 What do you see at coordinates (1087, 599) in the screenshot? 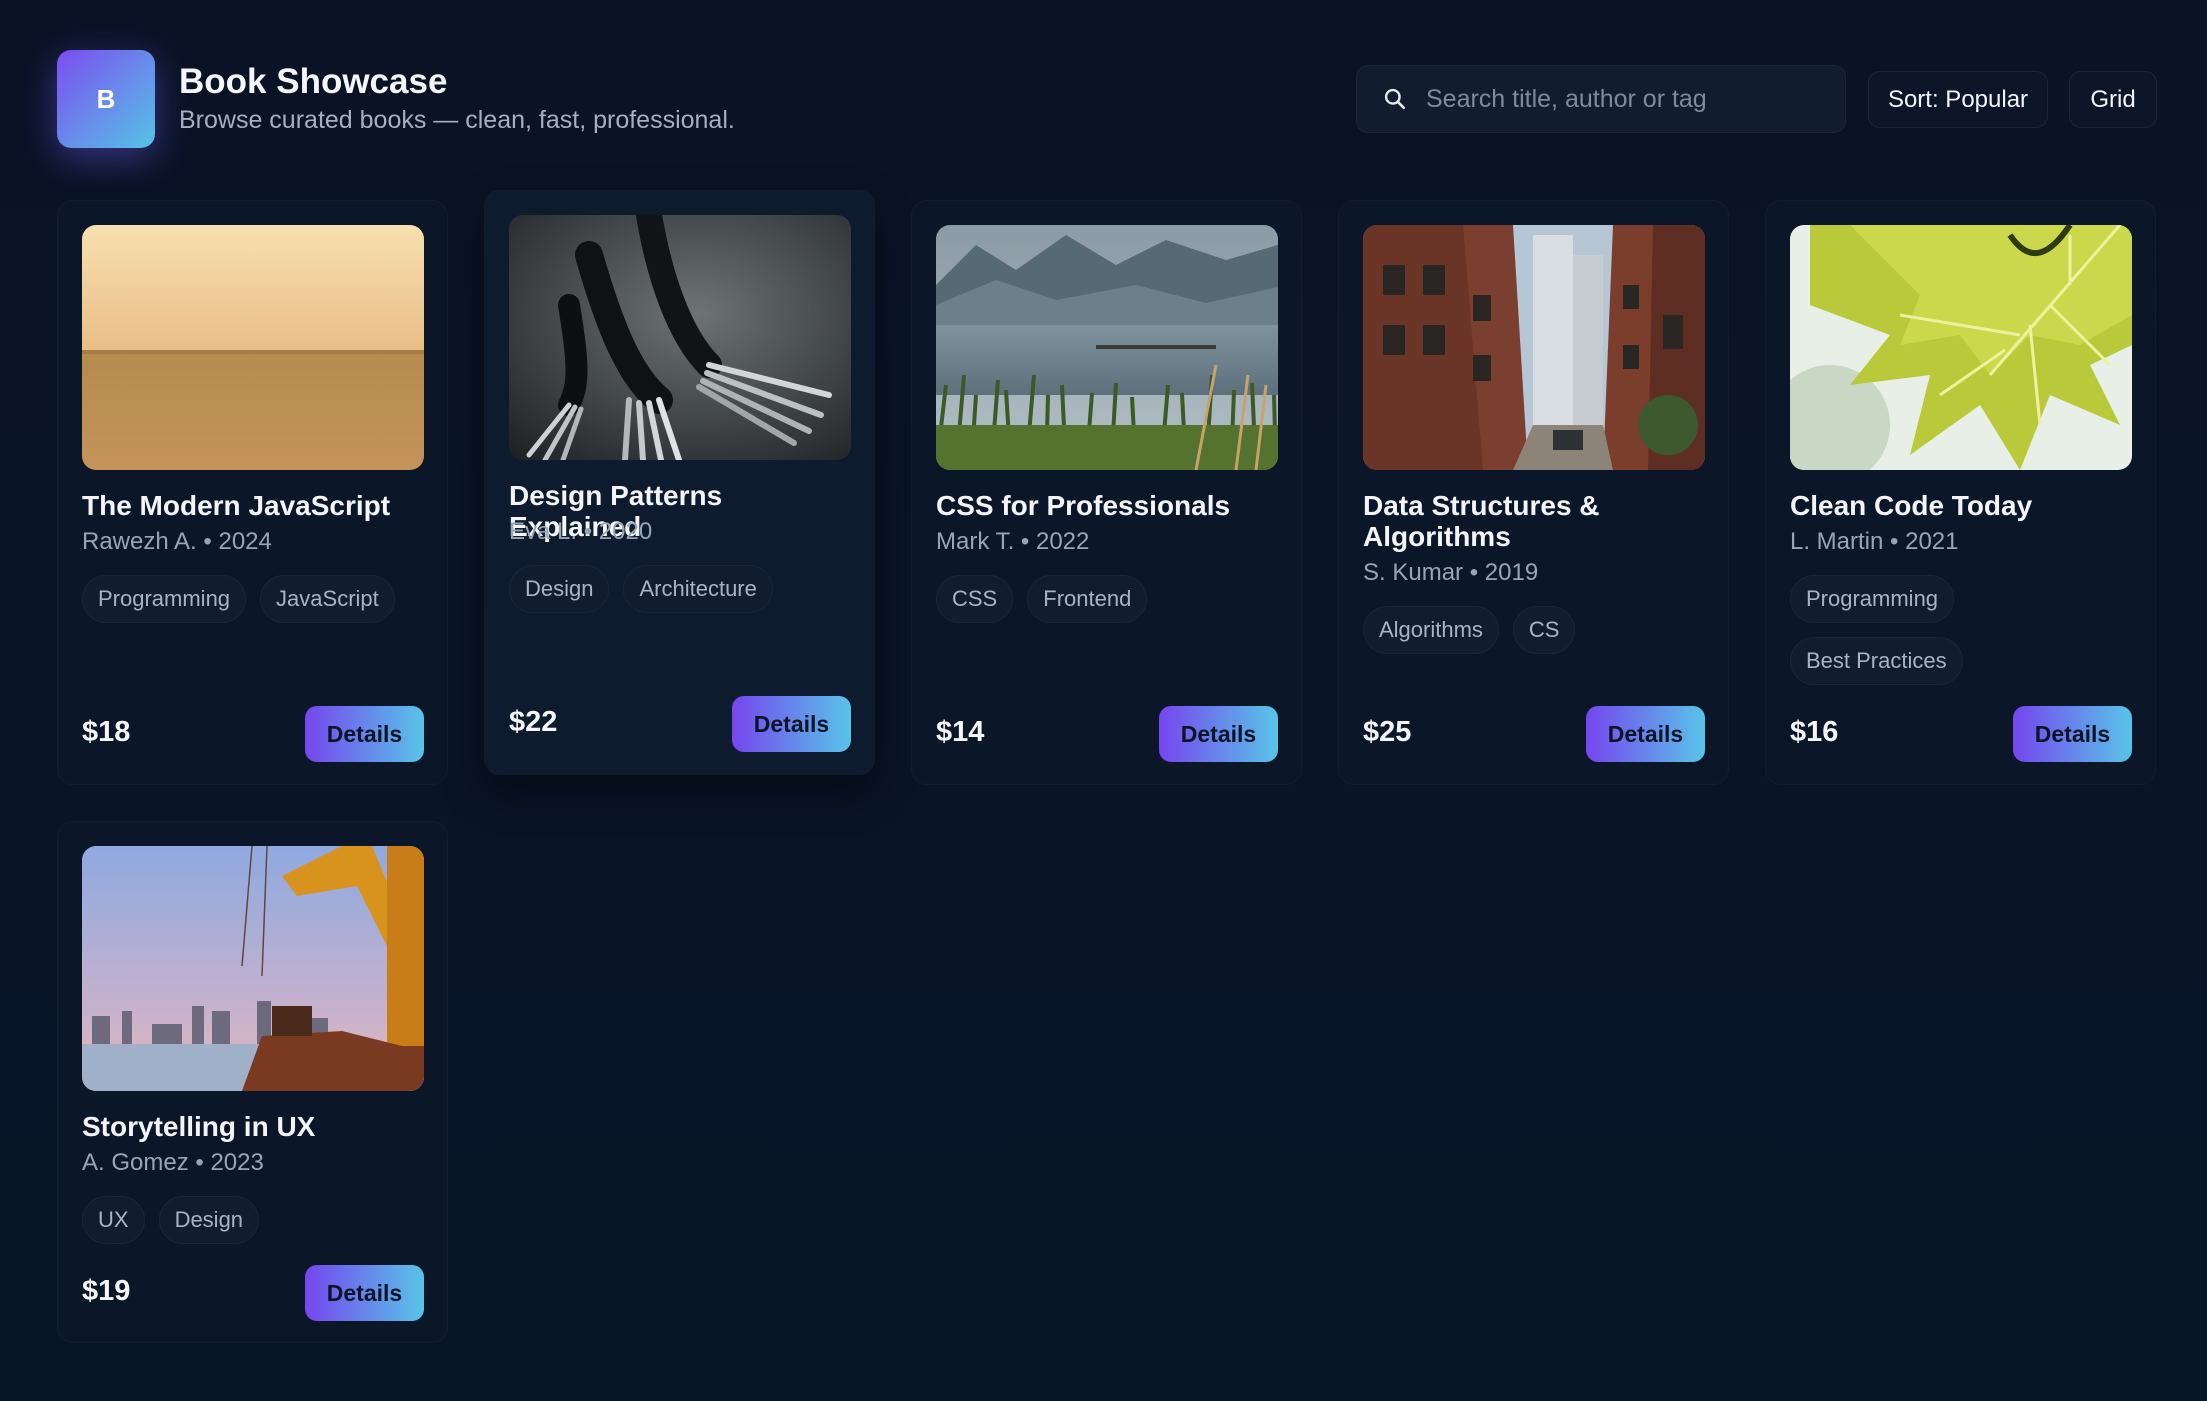
I see `tag: Frontend` at bounding box center [1087, 599].